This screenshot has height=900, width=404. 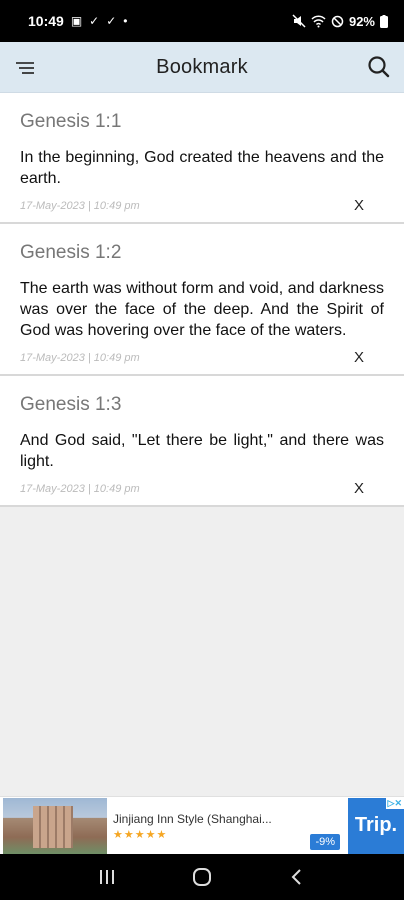 What do you see at coordinates (299, 21) in the screenshot?
I see `mute-icon` at bounding box center [299, 21].